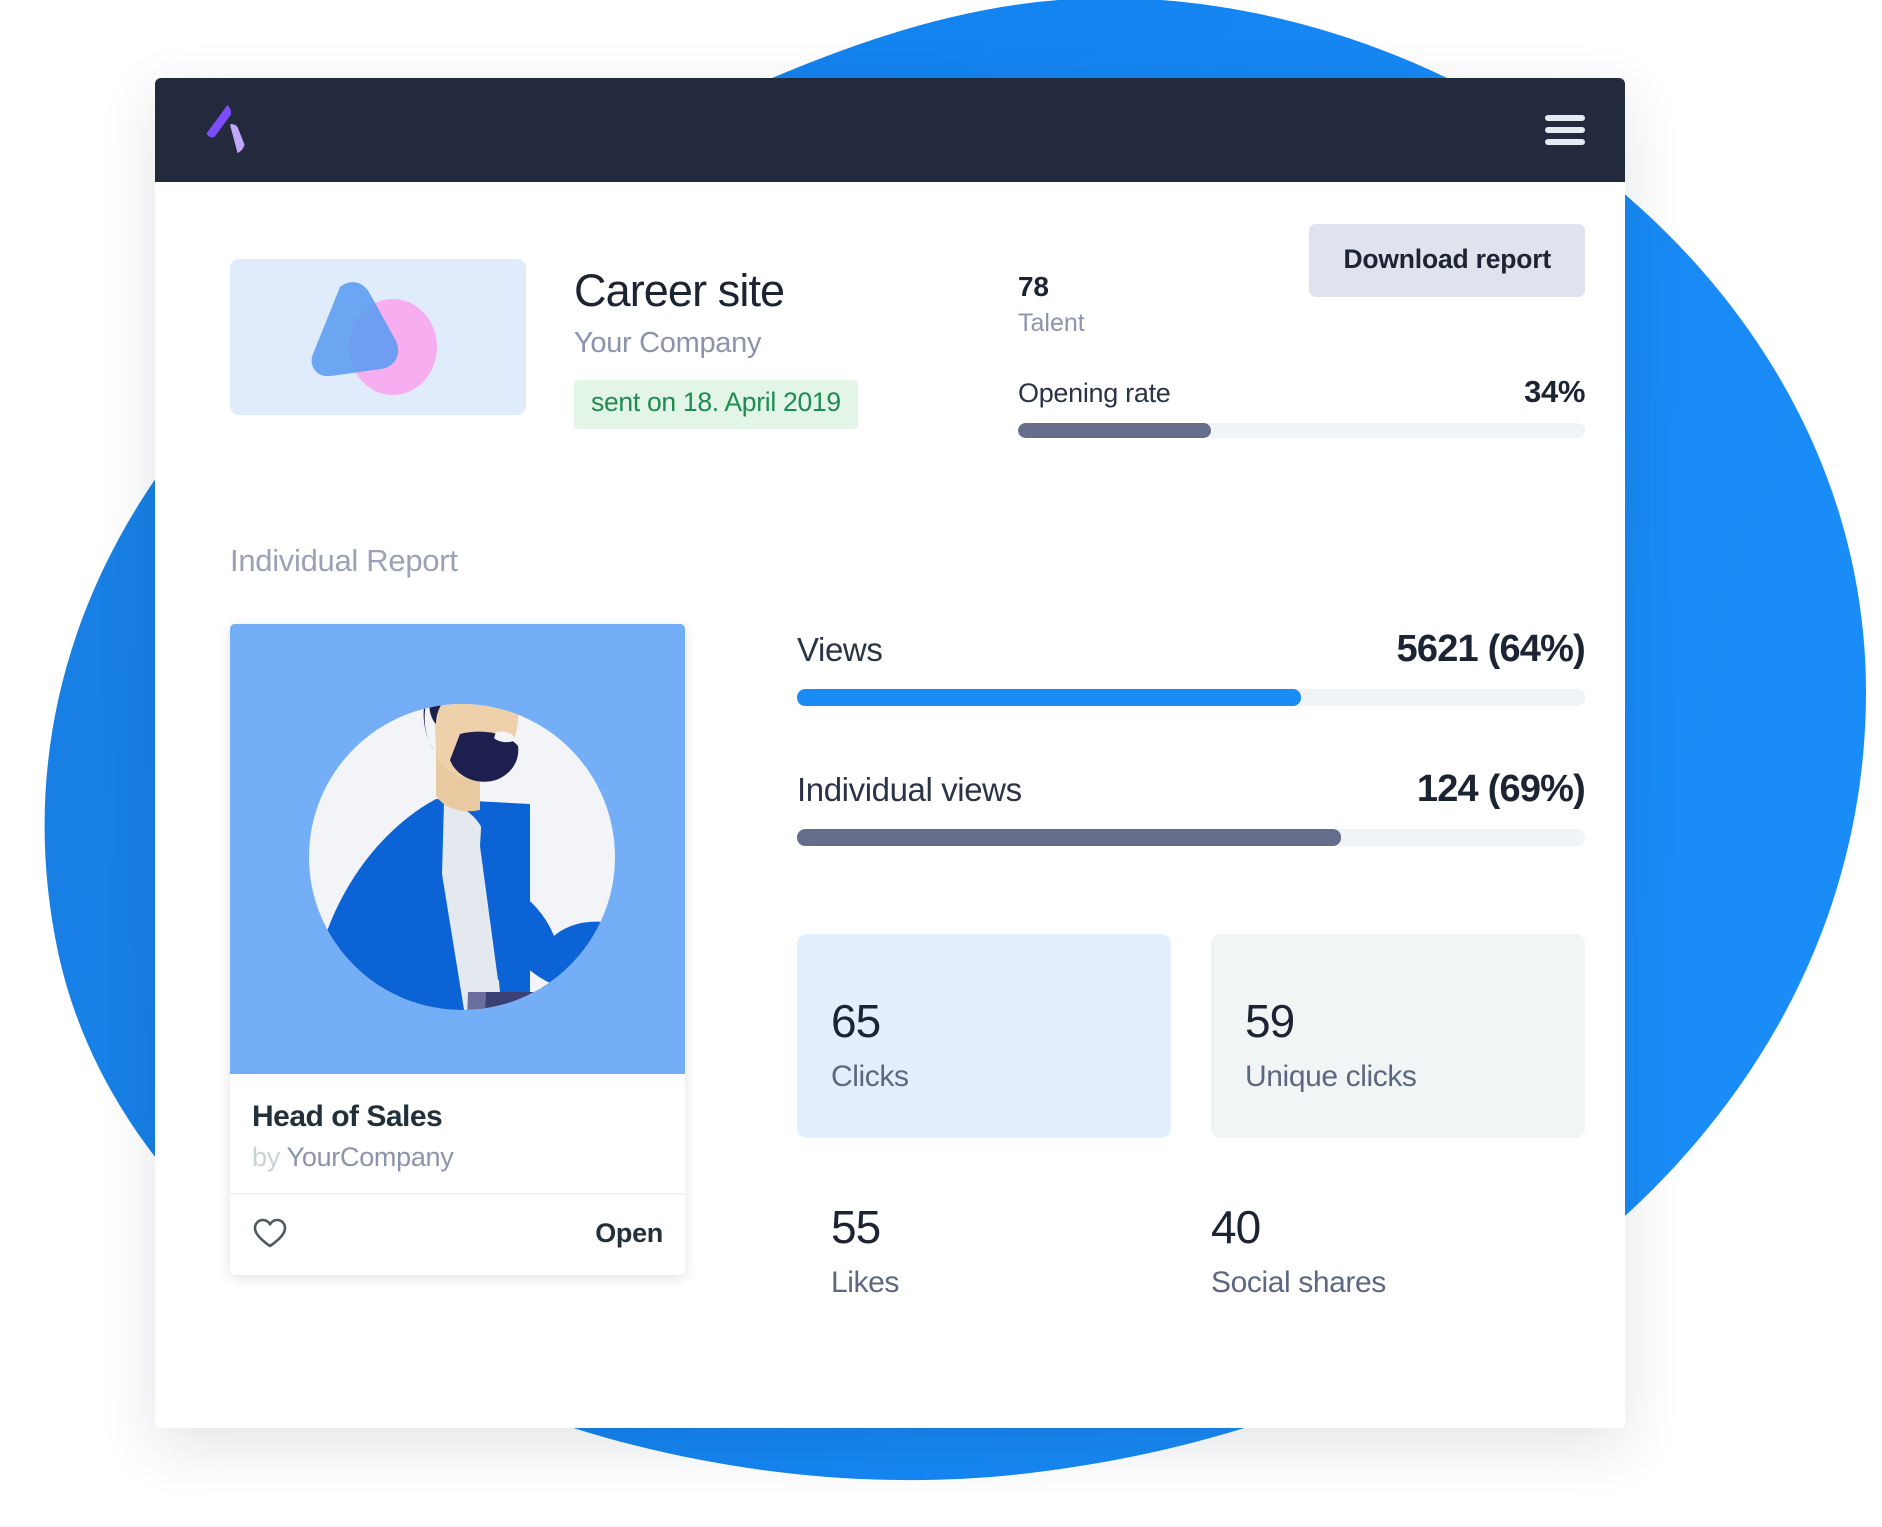  I want to click on campaign-stats: 78 Talent Opening rate 34%, so click(1289, 348).